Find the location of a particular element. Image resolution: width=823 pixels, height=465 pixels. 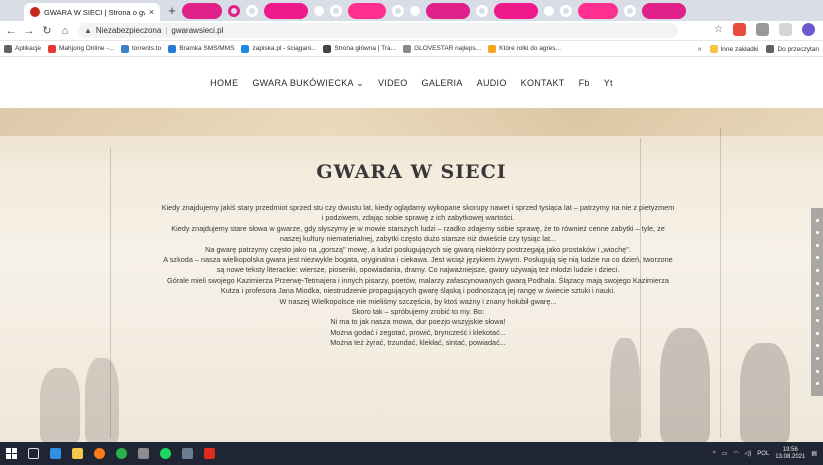

clock: 19:56 13.08.2021 is located at coordinates (790, 454).